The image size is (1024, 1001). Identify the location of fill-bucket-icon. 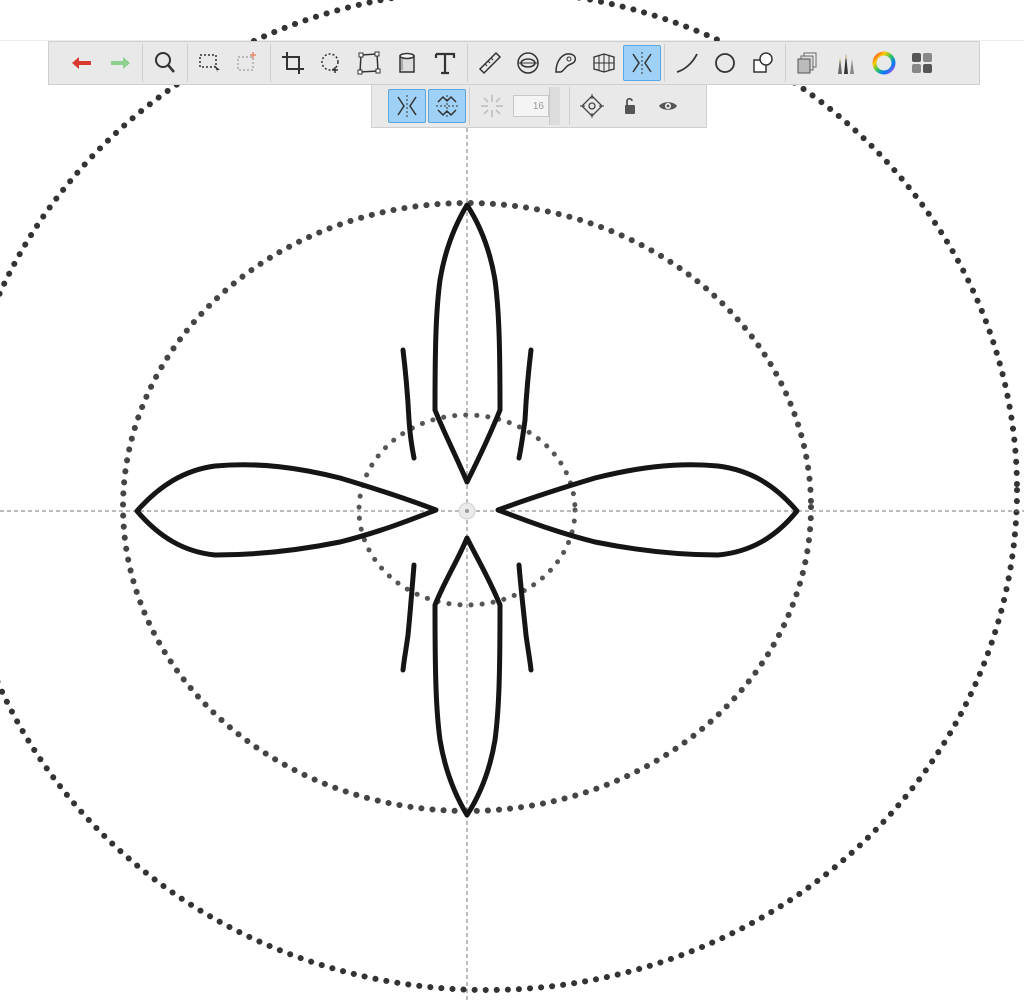
(407, 62).